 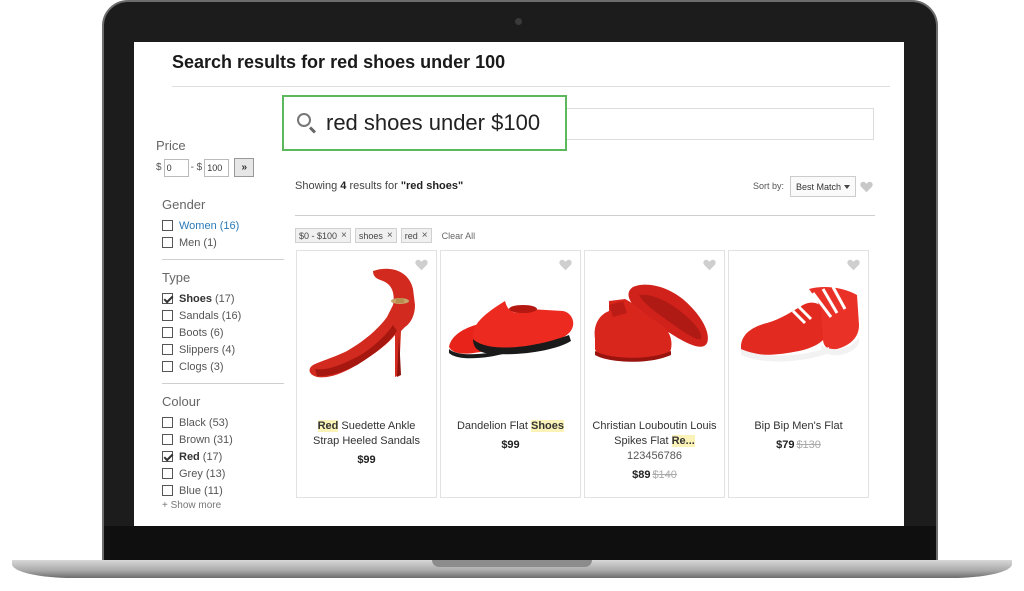 What do you see at coordinates (225, 490) in the screenshot?
I see `filter-option-blue: Blue (11)` at bounding box center [225, 490].